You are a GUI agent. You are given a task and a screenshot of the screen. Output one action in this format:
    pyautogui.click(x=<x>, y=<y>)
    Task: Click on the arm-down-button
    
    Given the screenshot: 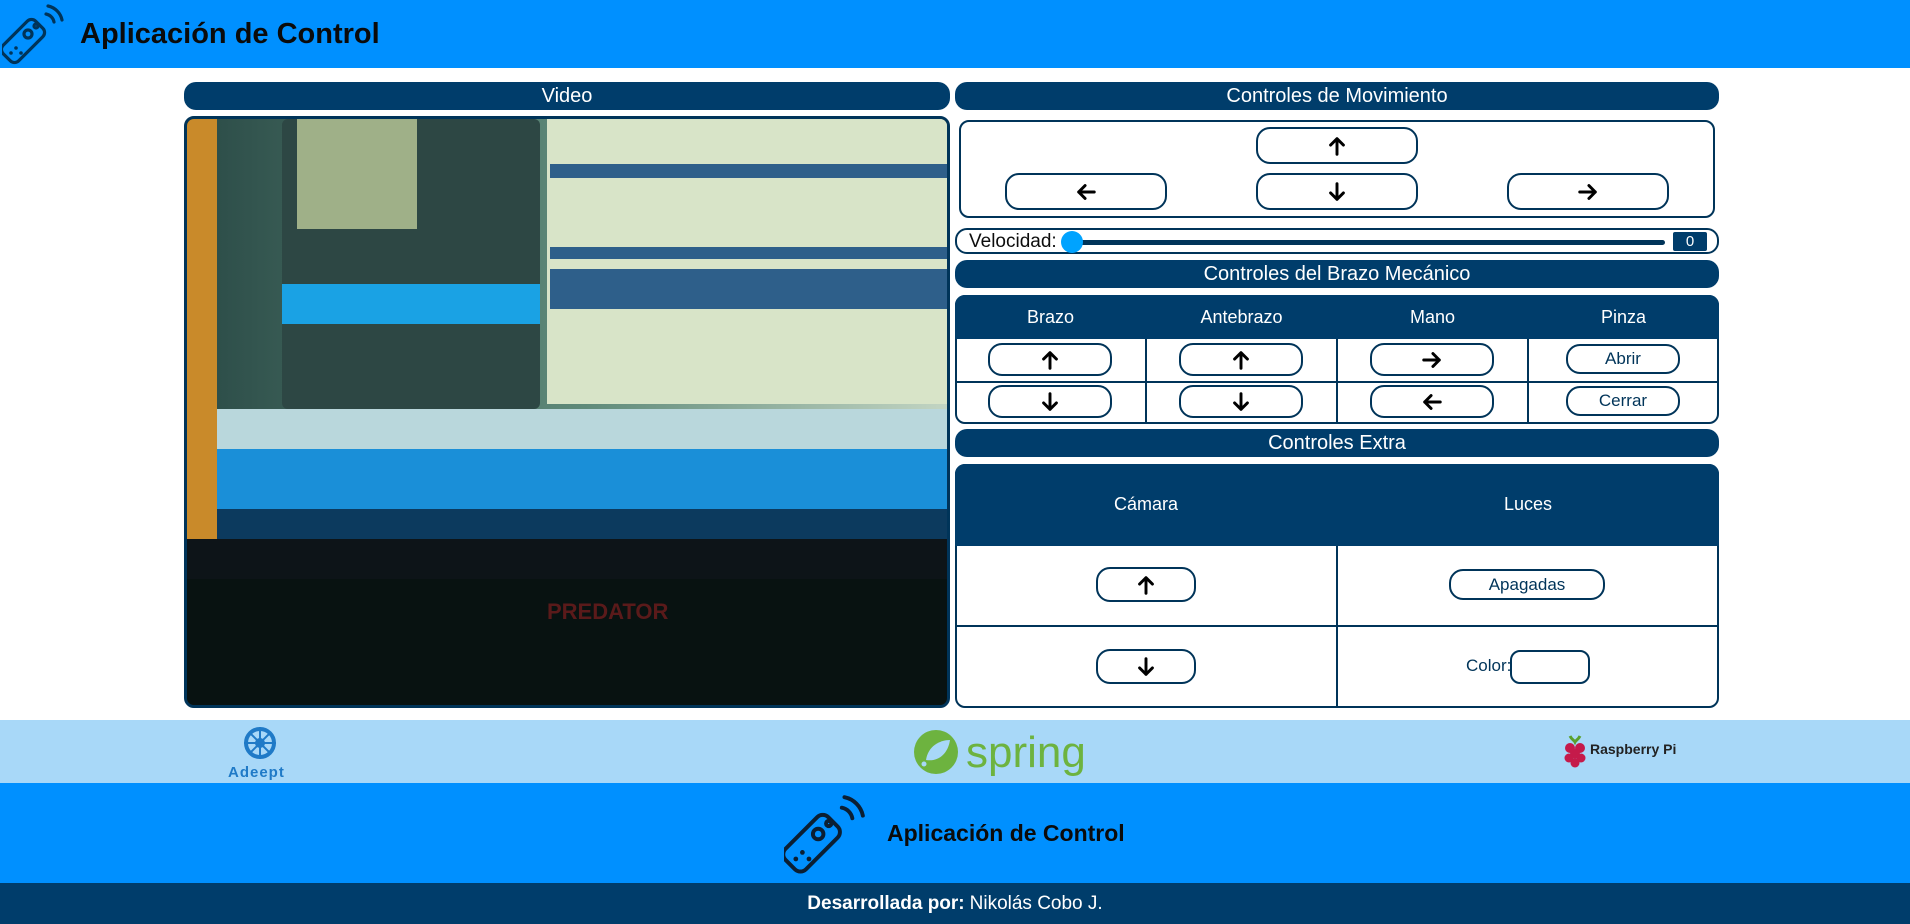 What is the action you would take?
    pyautogui.click(x=1050, y=401)
    